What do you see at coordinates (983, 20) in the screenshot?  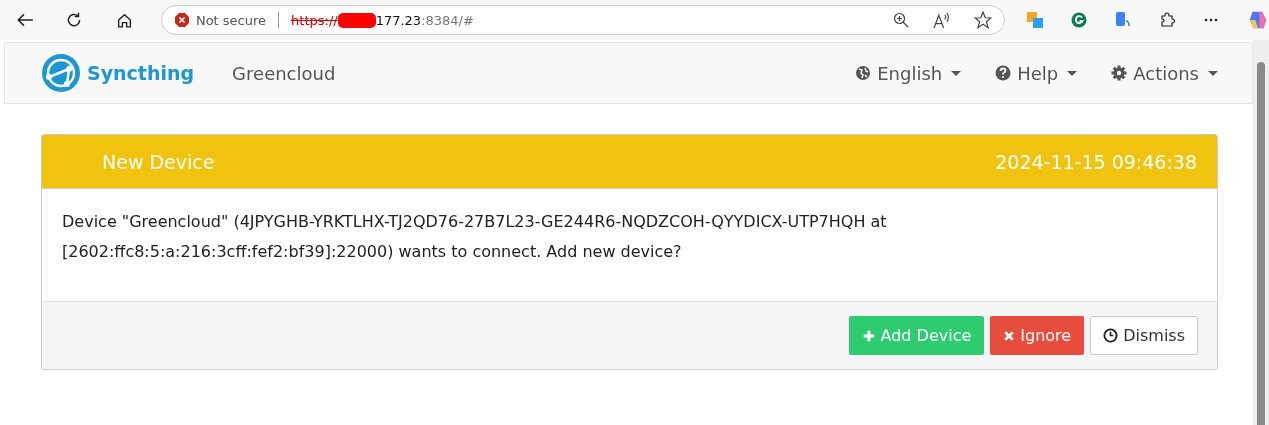 I see `star-icon` at bounding box center [983, 20].